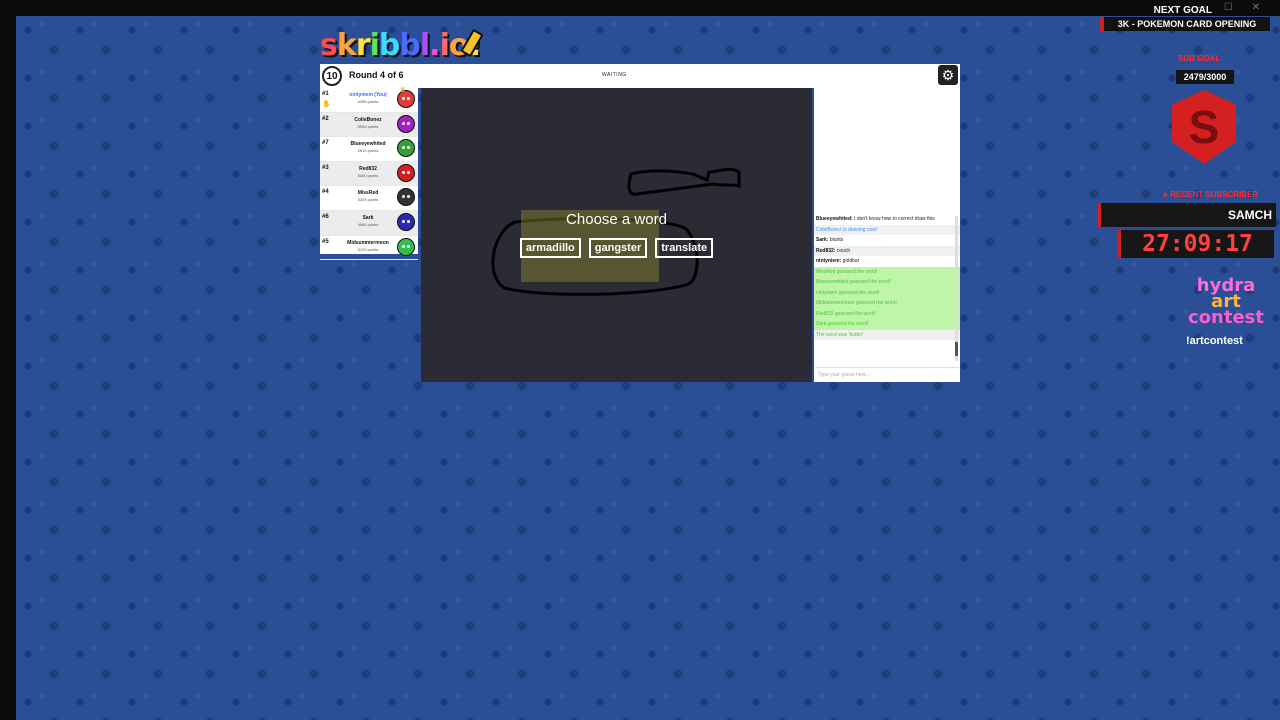 The image size is (1280, 720). What do you see at coordinates (424, 45) in the screenshot?
I see `logo-letter: l` at bounding box center [424, 45].